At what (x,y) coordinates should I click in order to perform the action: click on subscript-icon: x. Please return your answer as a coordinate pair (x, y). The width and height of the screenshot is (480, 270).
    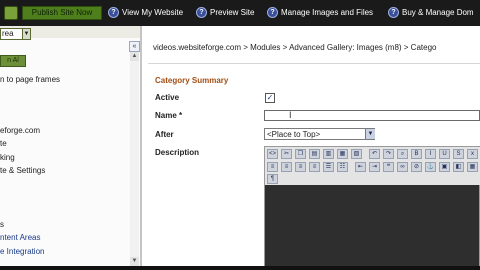
    Looking at the image, I should click on (472, 154).